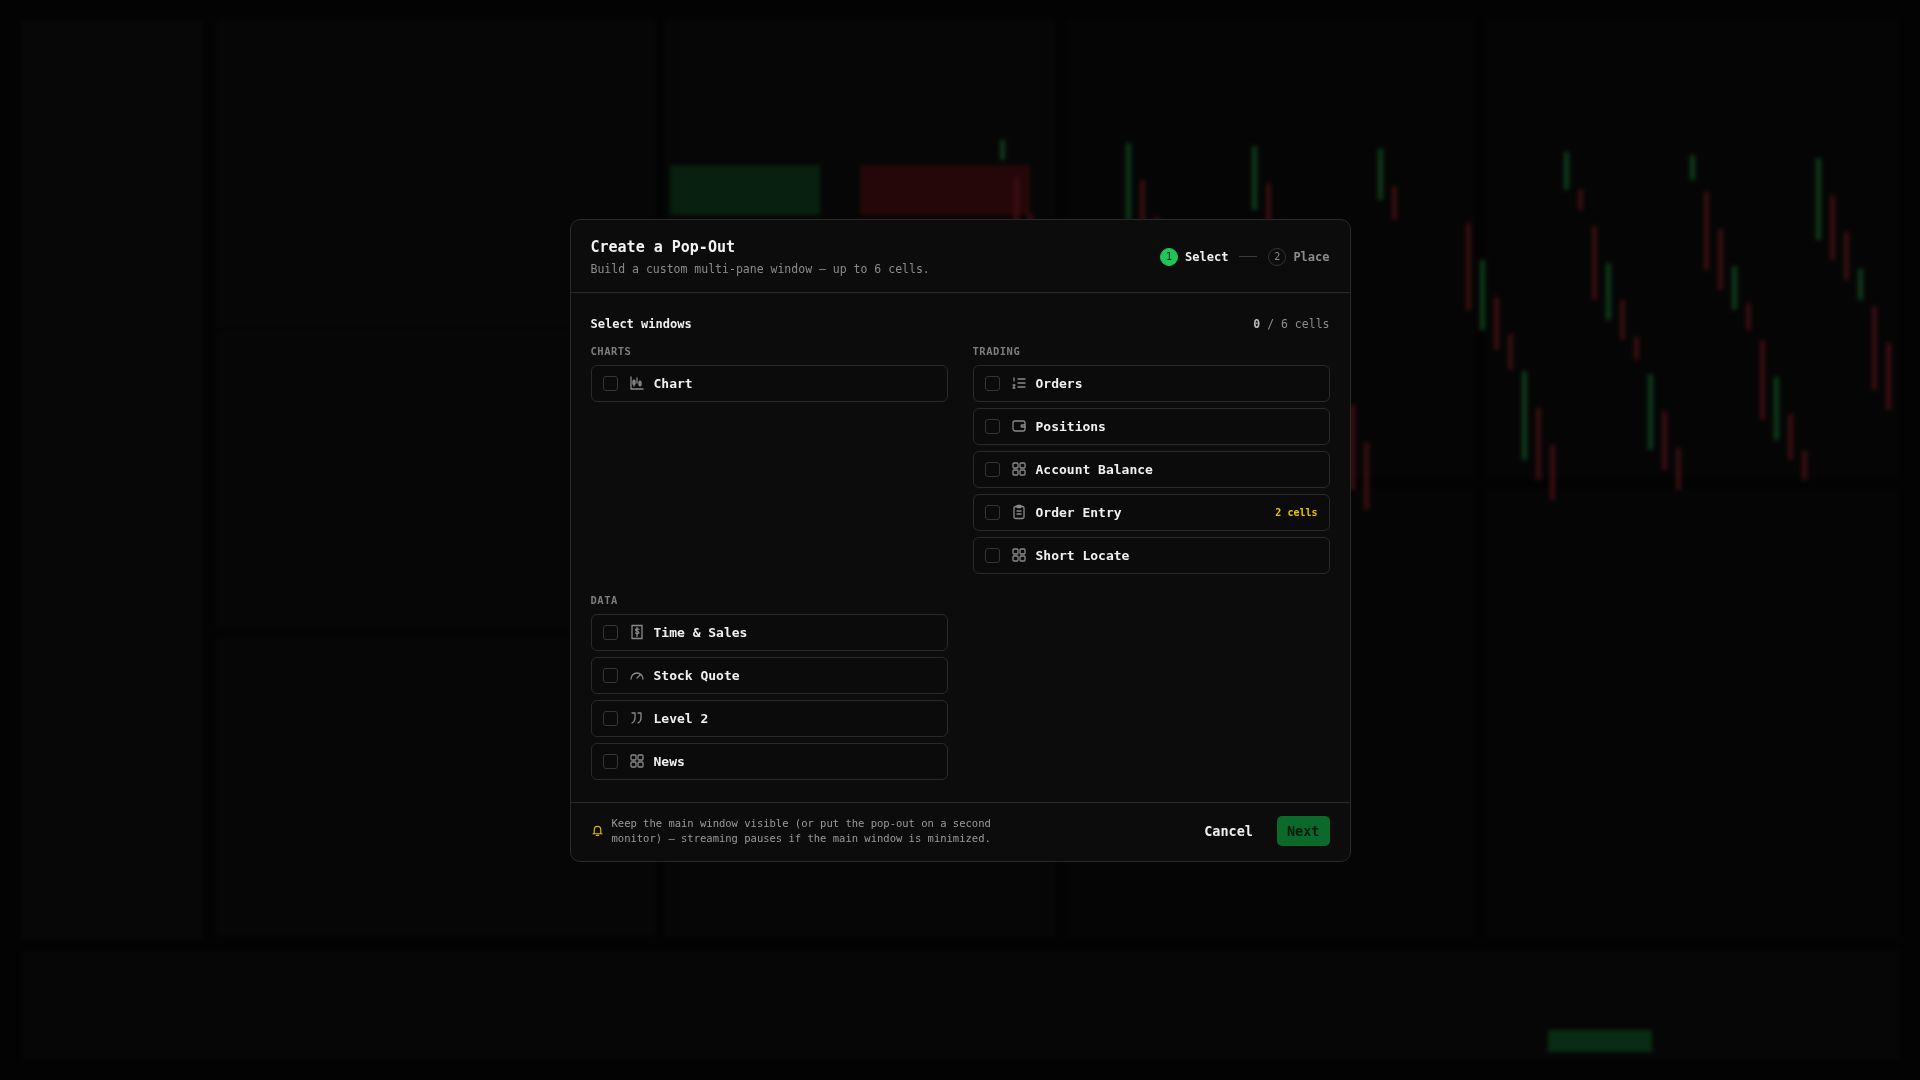 This screenshot has height=1080, width=1920. What do you see at coordinates (1151, 426) in the screenshot?
I see `window-option: Positions` at bounding box center [1151, 426].